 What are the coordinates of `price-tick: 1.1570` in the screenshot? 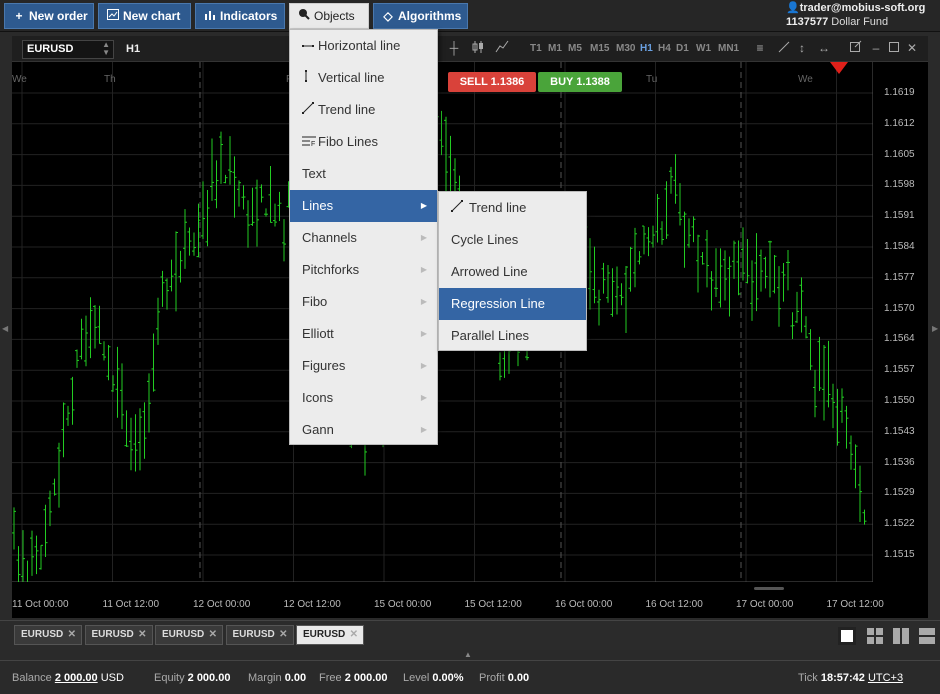 It's located at (899, 308).